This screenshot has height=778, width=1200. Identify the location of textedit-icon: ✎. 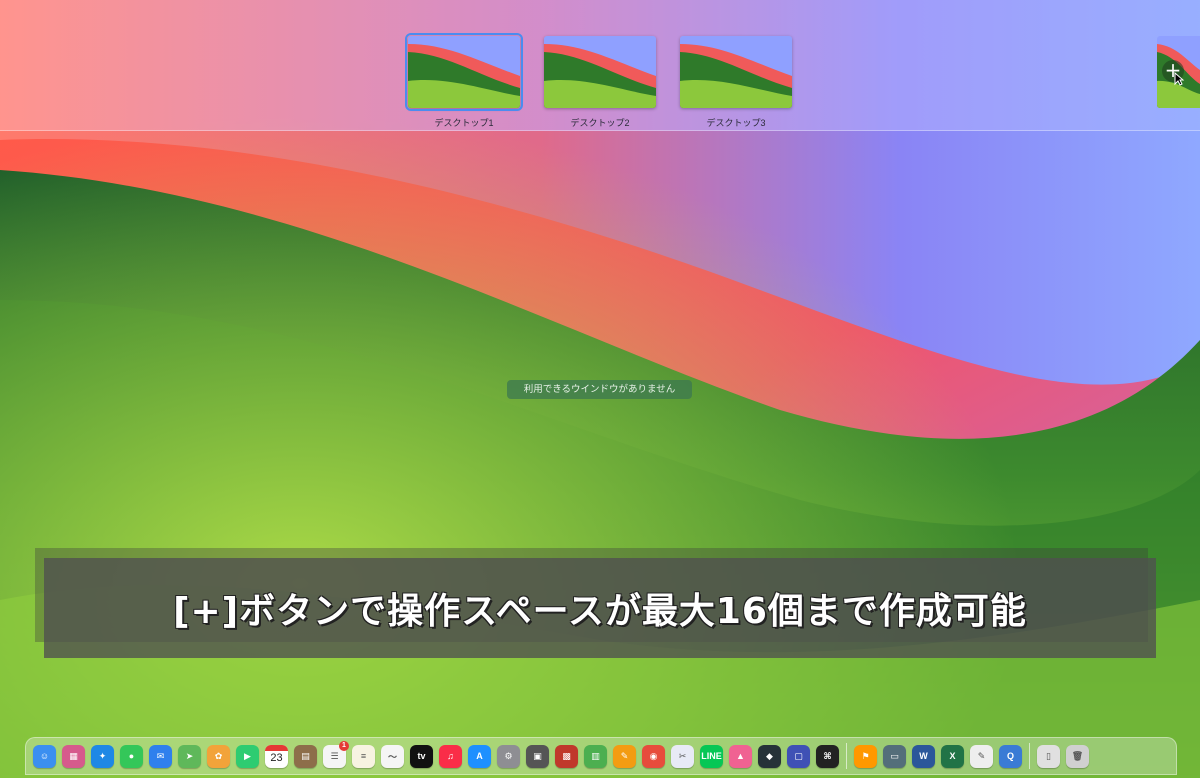
(981, 756).